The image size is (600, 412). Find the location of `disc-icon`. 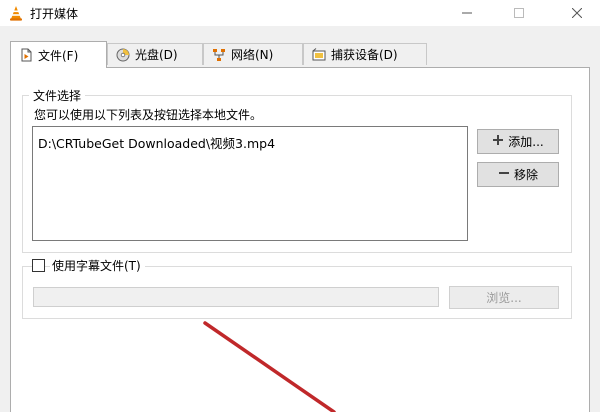

disc-icon is located at coordinates (123, 55).